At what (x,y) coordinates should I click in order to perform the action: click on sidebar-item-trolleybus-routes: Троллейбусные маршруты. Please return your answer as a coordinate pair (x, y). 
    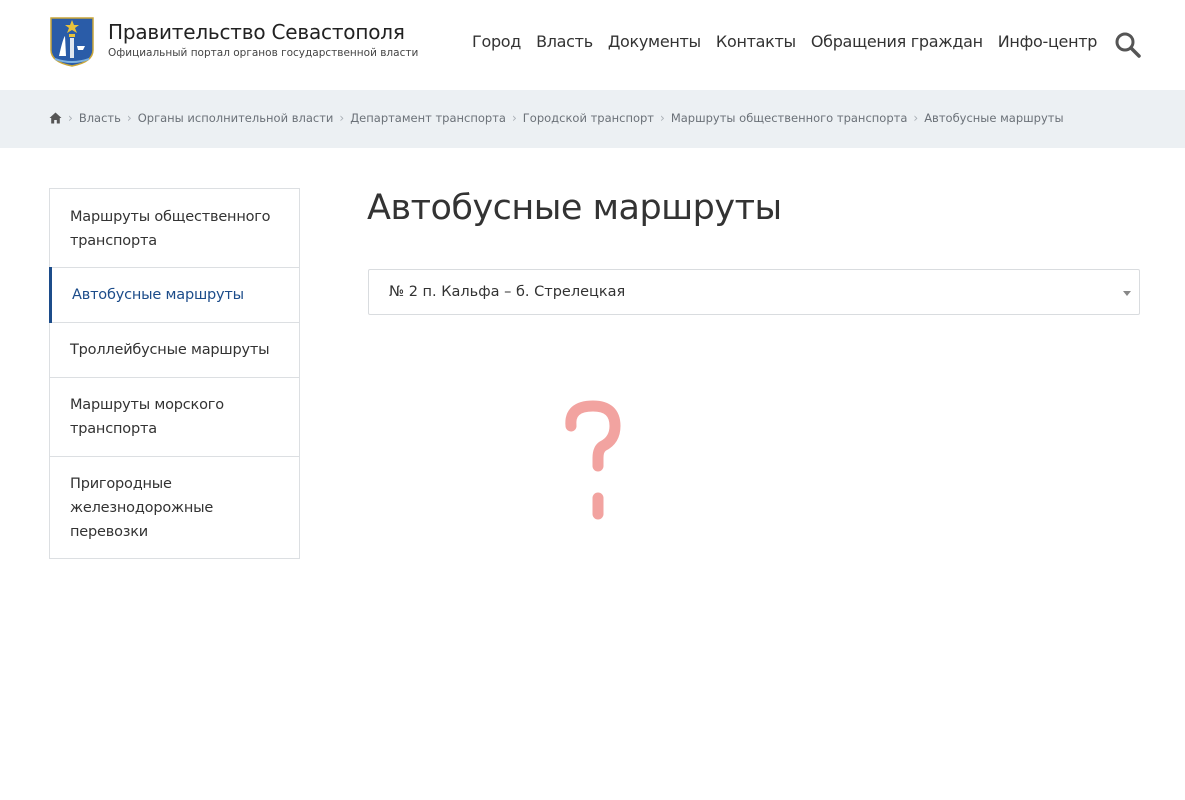
    Looking at the image, I should click on (174, 350).